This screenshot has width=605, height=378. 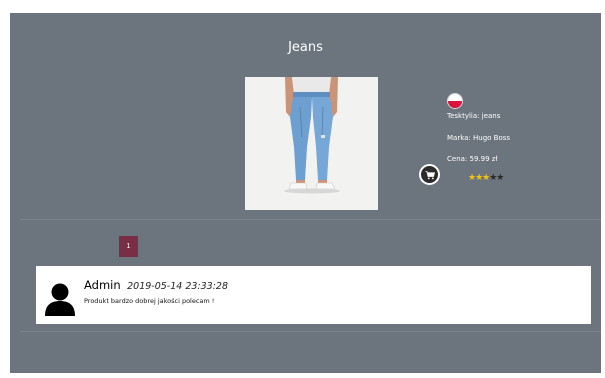 What do you see at coordinates (479, 177) in the screenshot?
I see `rating-stars-filled: ★★★` at bounding box center [479, 177].